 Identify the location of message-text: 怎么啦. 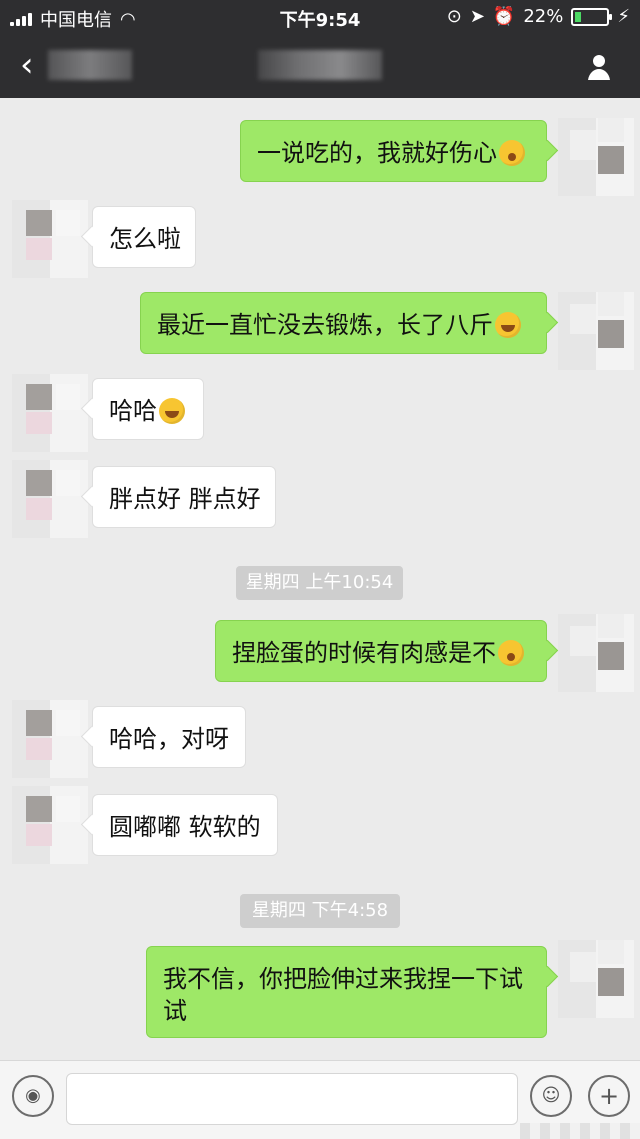
(145, 239).